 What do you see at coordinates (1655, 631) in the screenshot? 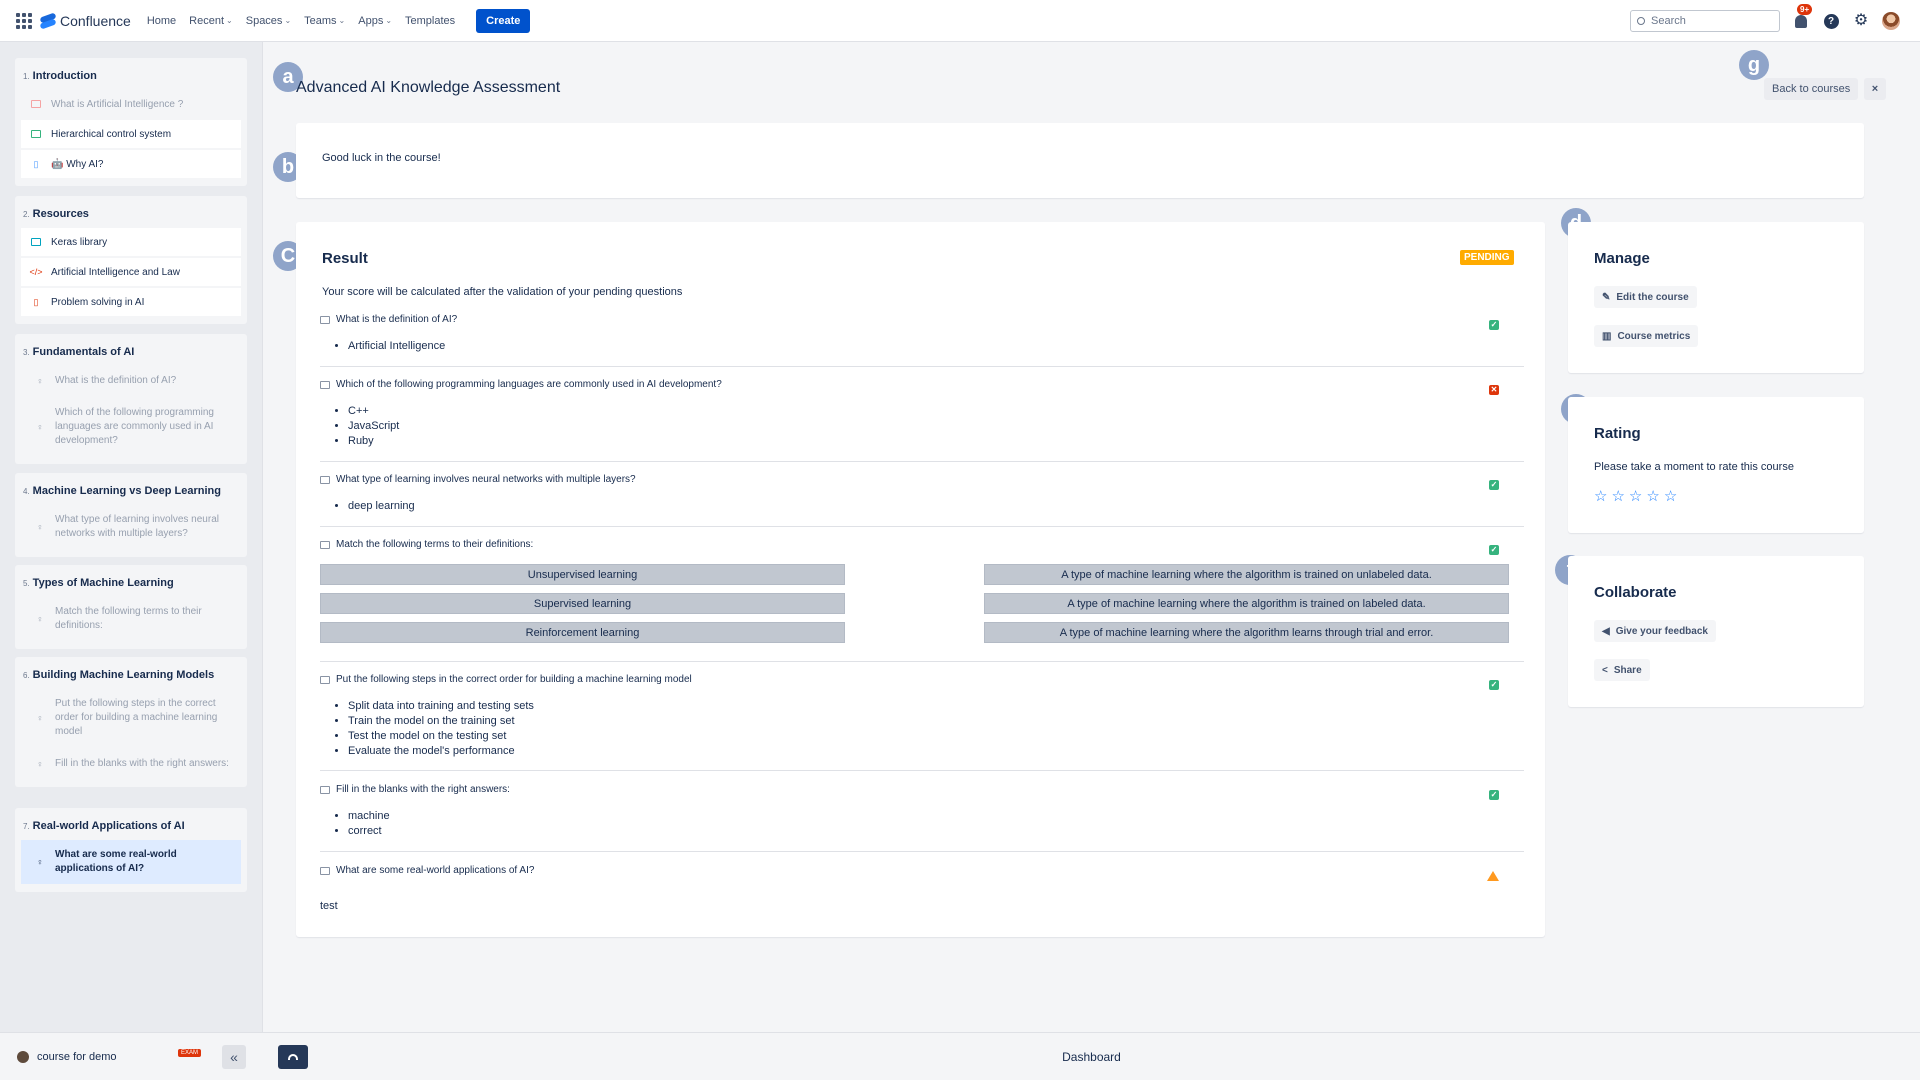
I see `give-feedback-button: ◀ Give your feedback` at bounding box center [1655, 631].